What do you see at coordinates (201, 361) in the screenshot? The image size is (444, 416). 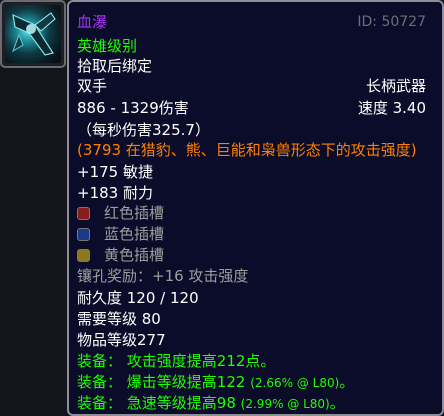 I see `equip-text: 攻击强度提高212点。` at bounding box center [201, 361].